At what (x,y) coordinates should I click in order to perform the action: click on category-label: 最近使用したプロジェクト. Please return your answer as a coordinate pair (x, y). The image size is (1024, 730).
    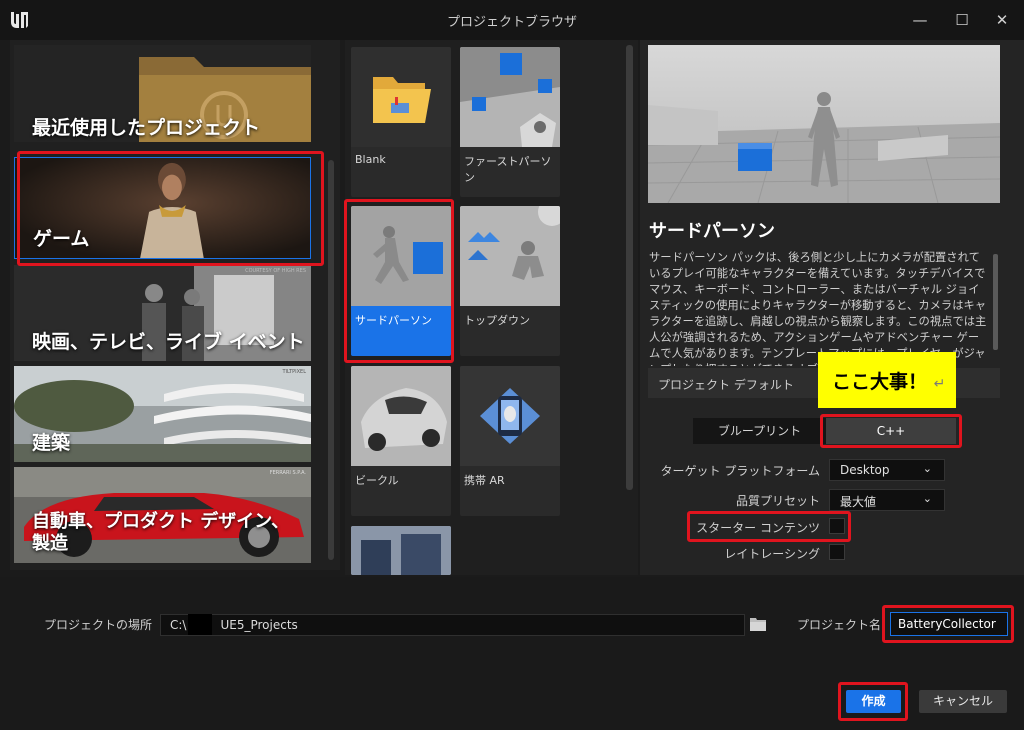
    Looking at the image, I should click on (146, 128).